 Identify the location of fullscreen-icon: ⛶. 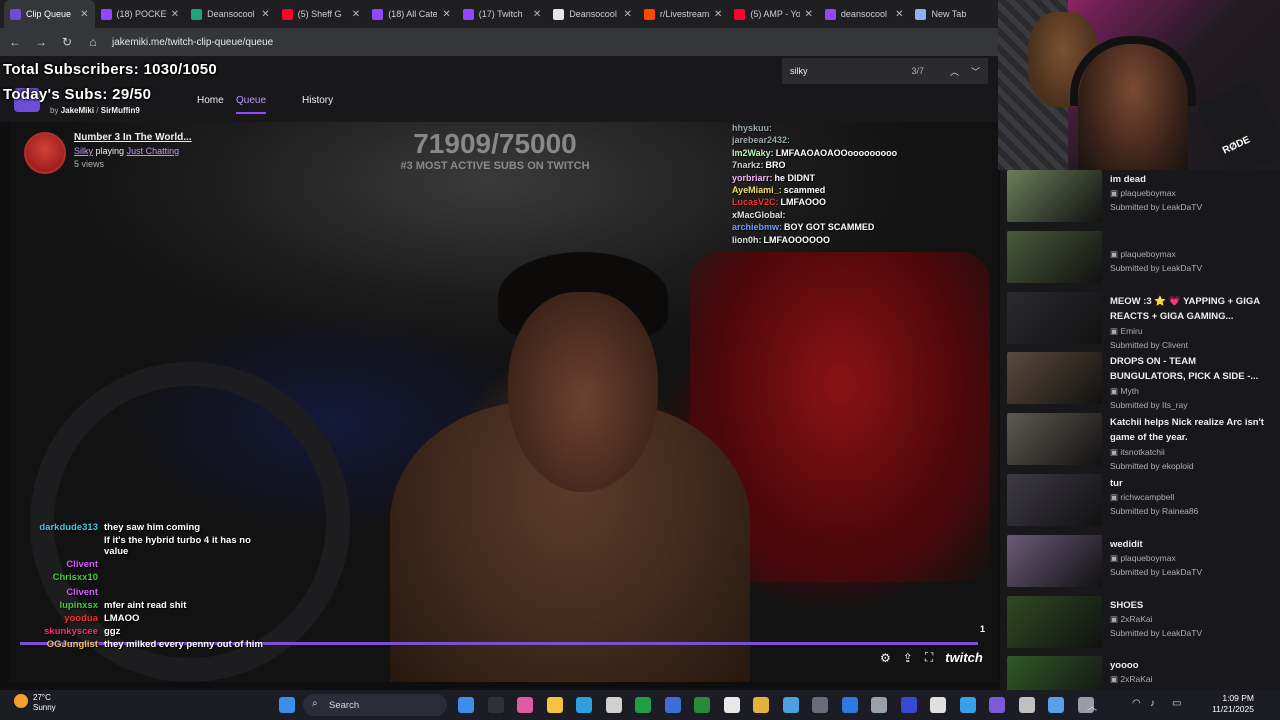
(929, 657).